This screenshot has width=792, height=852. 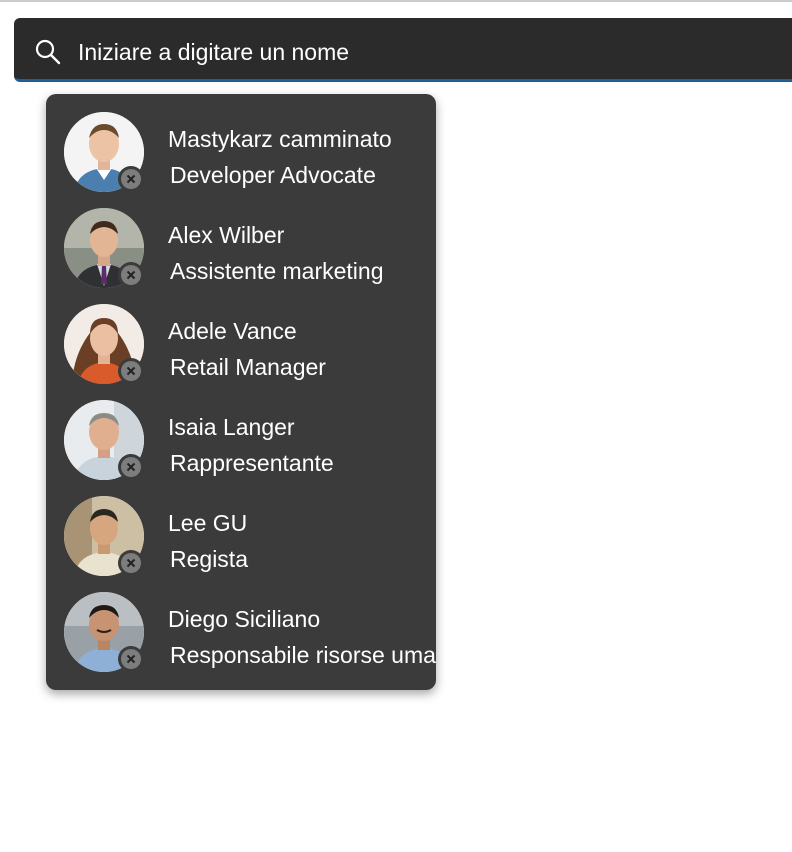 I want to click on person-item-2: Adele Vance Retail Manager, so click(x=241, y=335).